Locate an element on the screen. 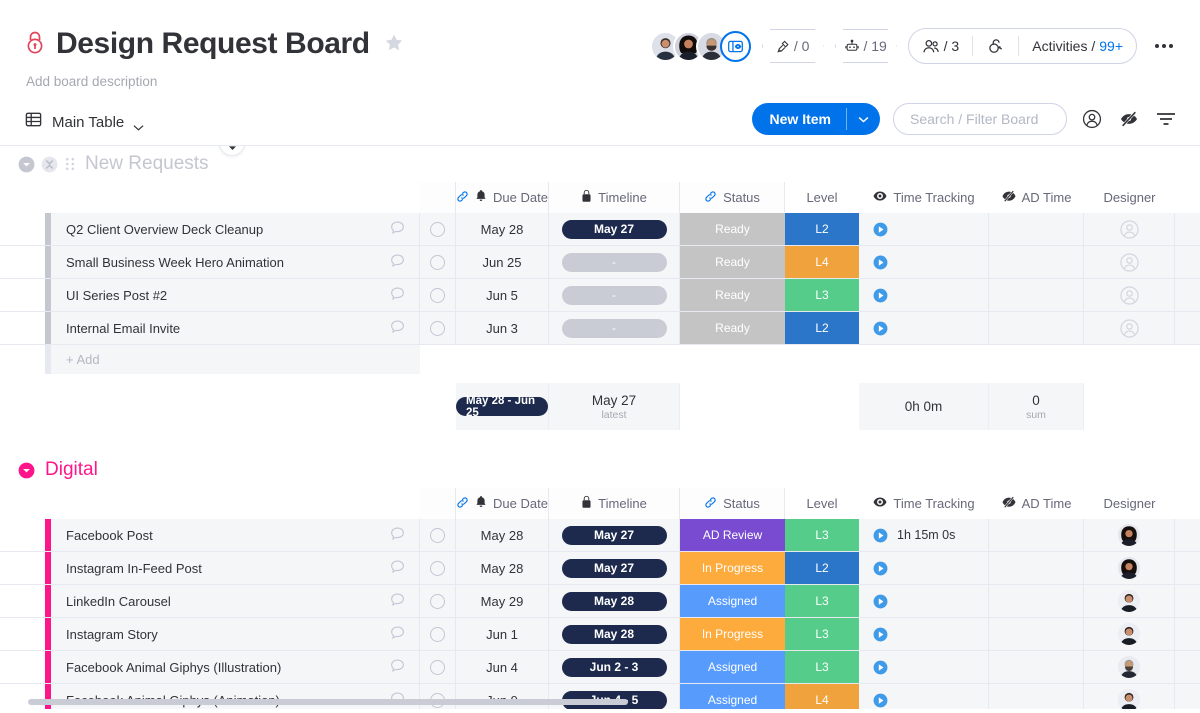 Image resolution: width=1200 pixels, height=713 pixels. cell-timeline: May 27 is located at coordinates (614, 535).